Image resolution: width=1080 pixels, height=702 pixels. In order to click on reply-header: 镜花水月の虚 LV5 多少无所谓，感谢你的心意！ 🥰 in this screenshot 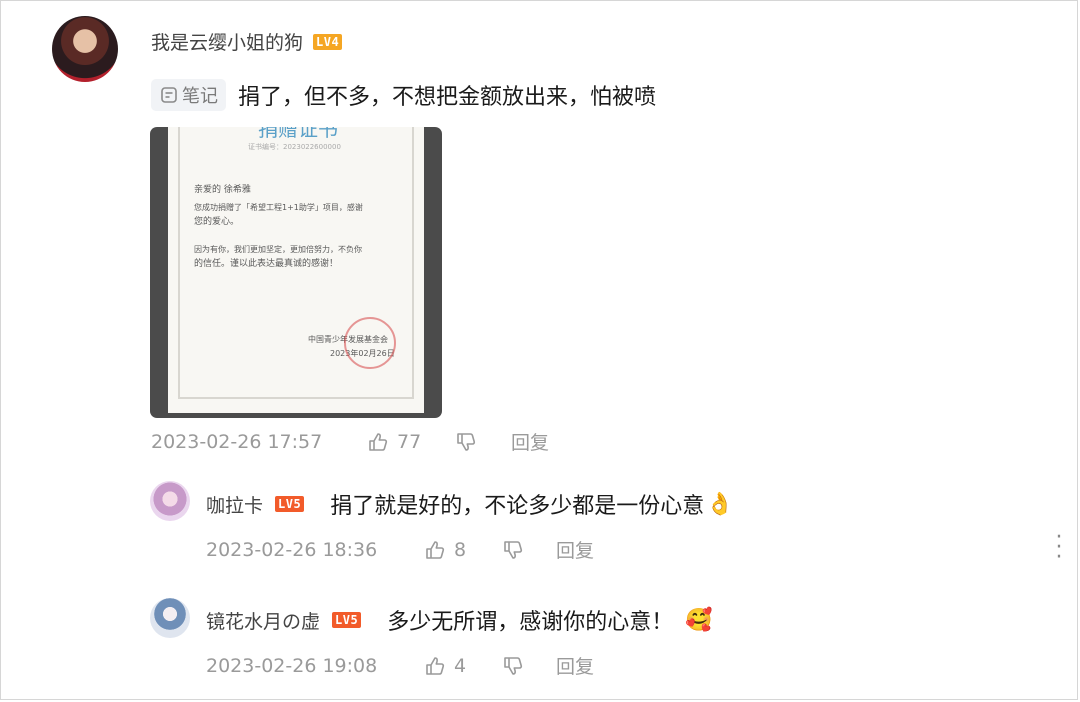, I will do `click(459, 620)`.